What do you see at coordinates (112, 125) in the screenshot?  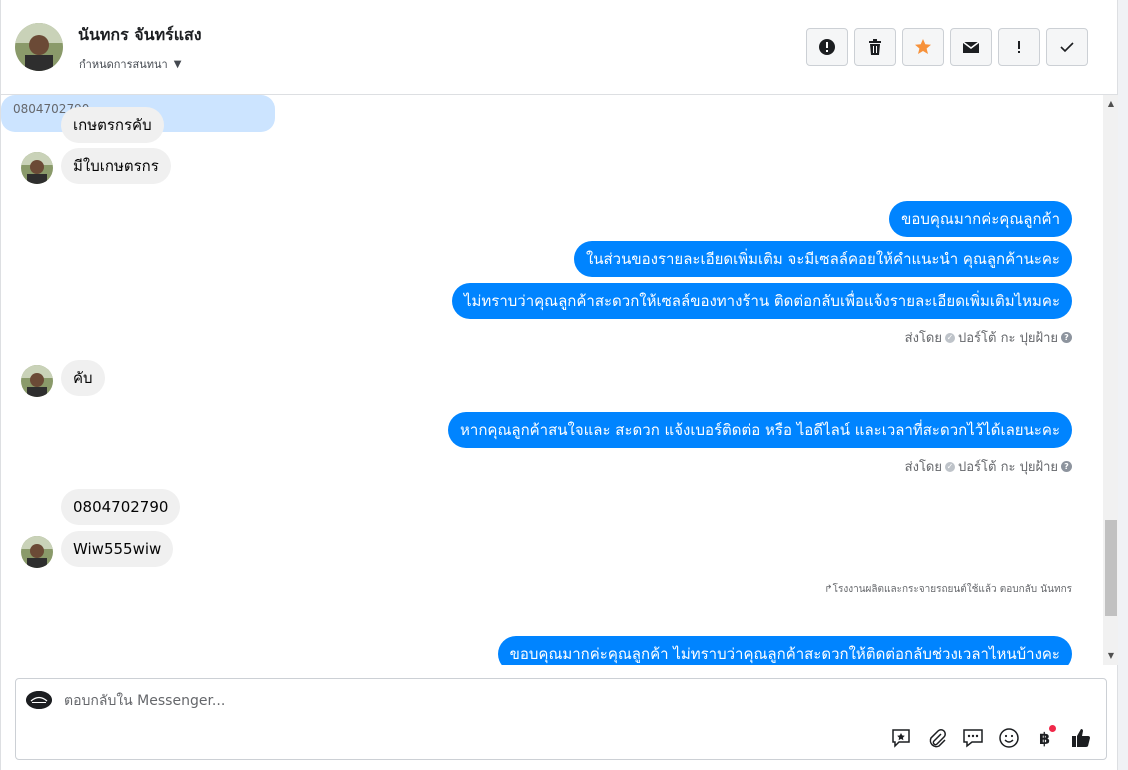 I see `incoming-message: เกษตรกรคับ` at bounding box center [112, 125].